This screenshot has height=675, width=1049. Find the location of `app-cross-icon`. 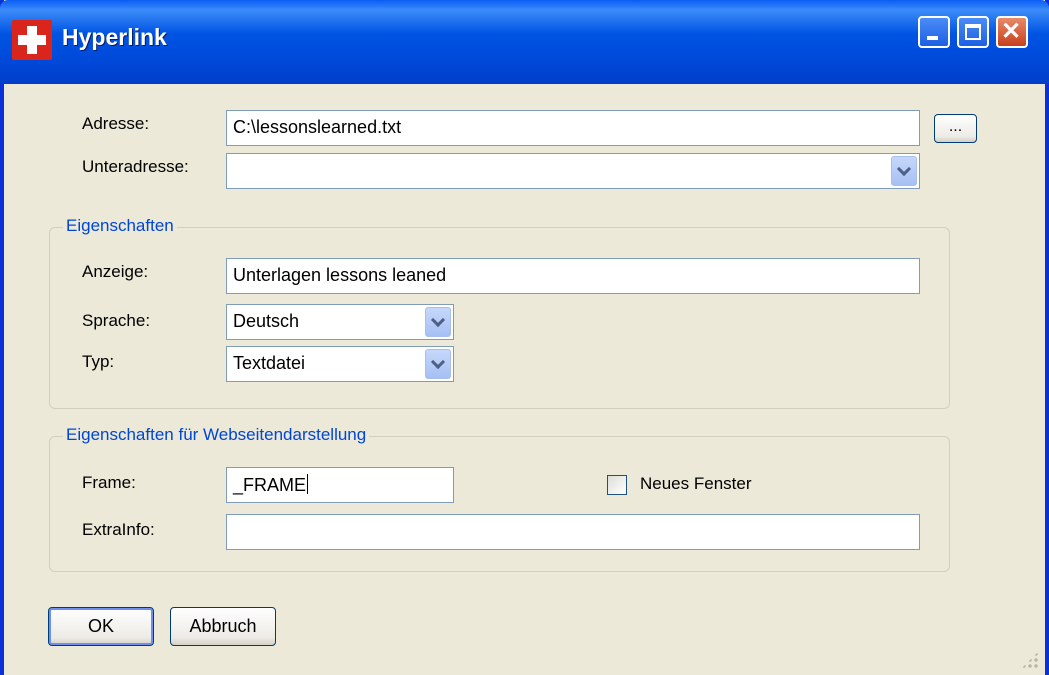

app-cross-icon is located at coordinates (32, 40).